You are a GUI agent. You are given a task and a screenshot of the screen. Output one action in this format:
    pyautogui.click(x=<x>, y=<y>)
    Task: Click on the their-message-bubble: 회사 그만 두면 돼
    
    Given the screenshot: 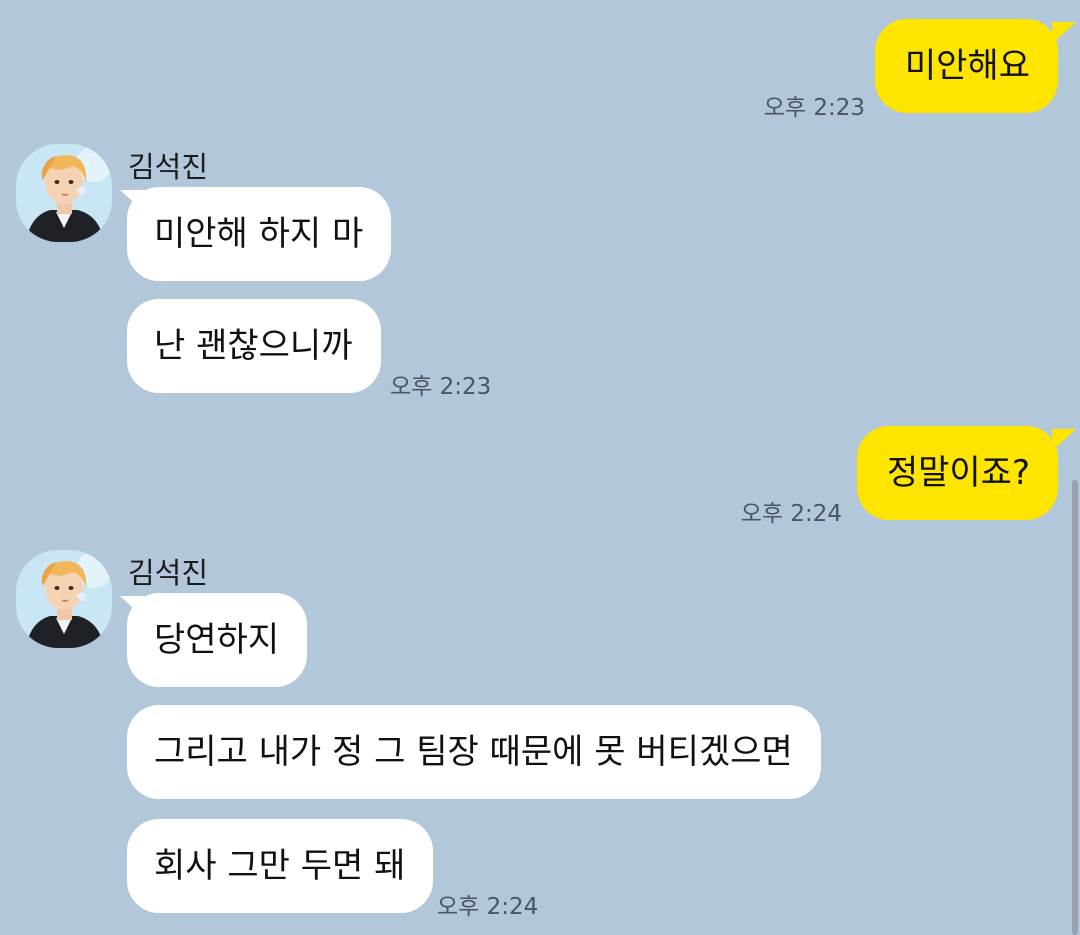 What is the action you would take?
    pyautogui.click(x=280, y=866)
    